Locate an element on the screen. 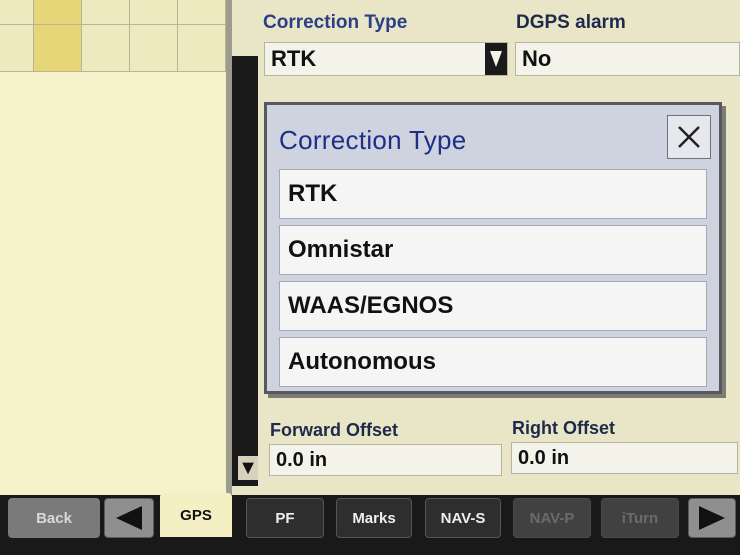  back-button: Back is located at coordinates (54, 518).